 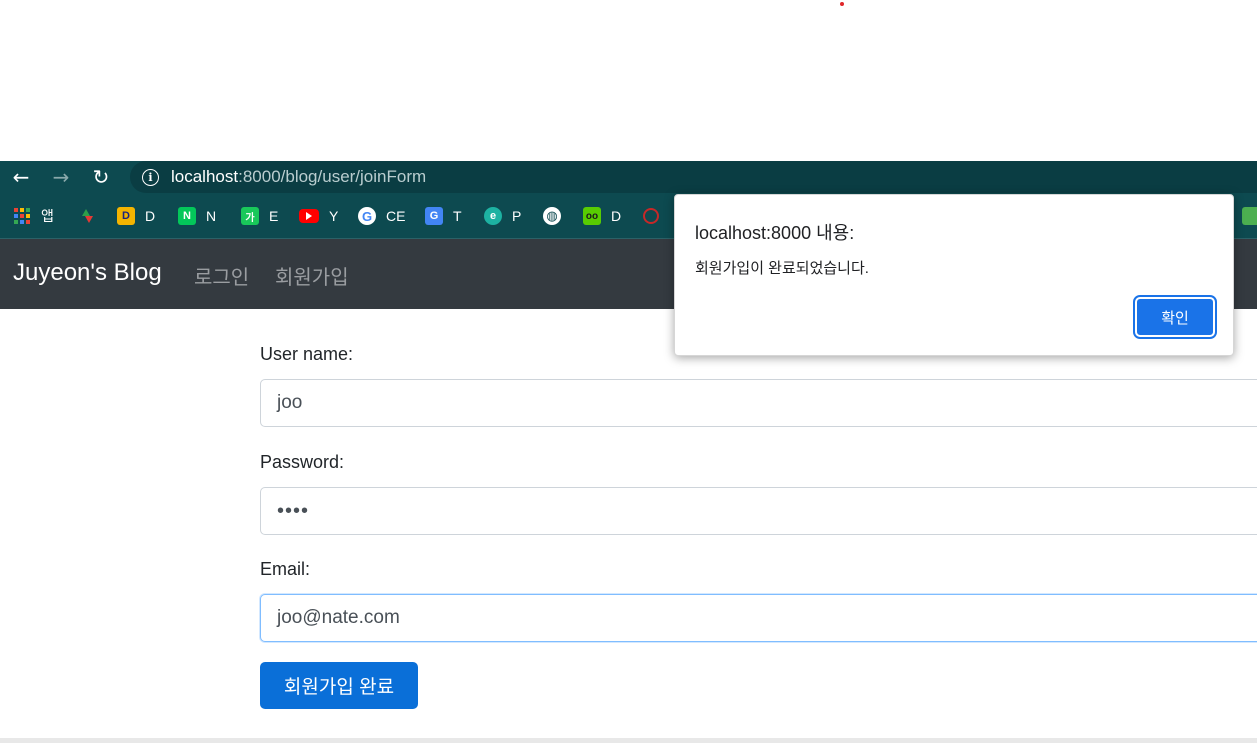 What do you see at coordinates (381, 216) in the screenshot?
I see `bookmark-google: G CE` at bounding box center [381, 216].